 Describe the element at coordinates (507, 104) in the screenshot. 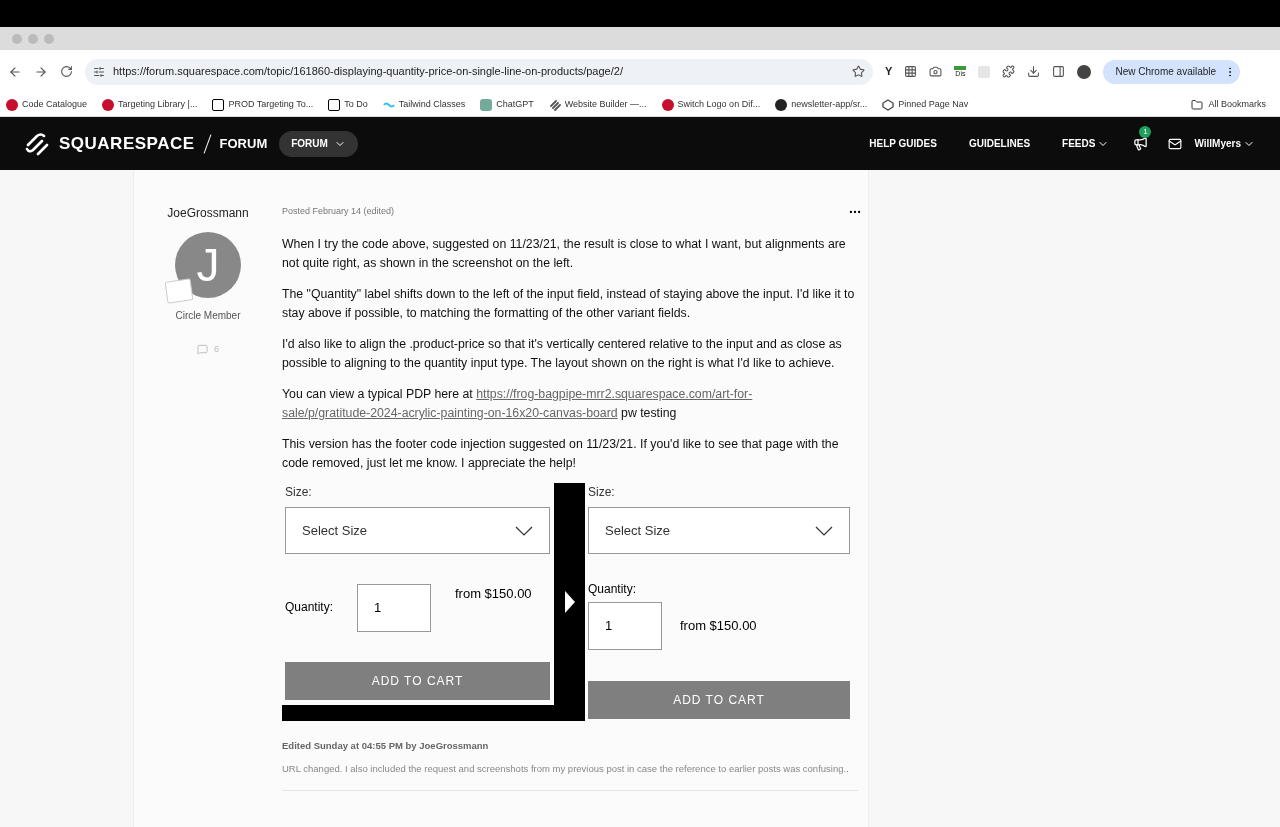

I see `bookmark-item: ChatGPT` at that location.